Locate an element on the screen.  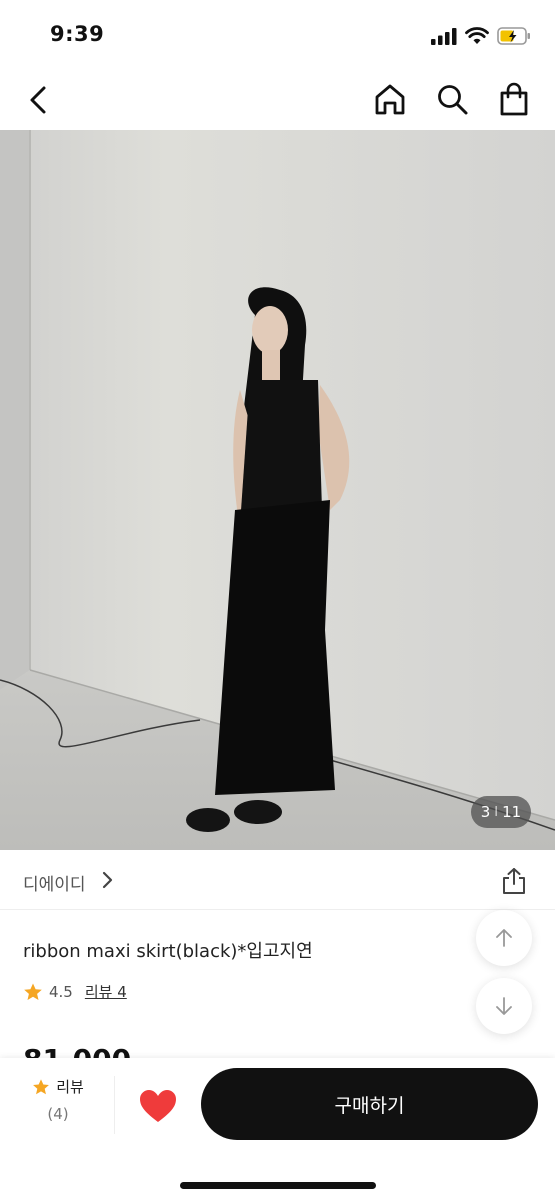
arrow-up-icon is located at coordinates (504, 938).